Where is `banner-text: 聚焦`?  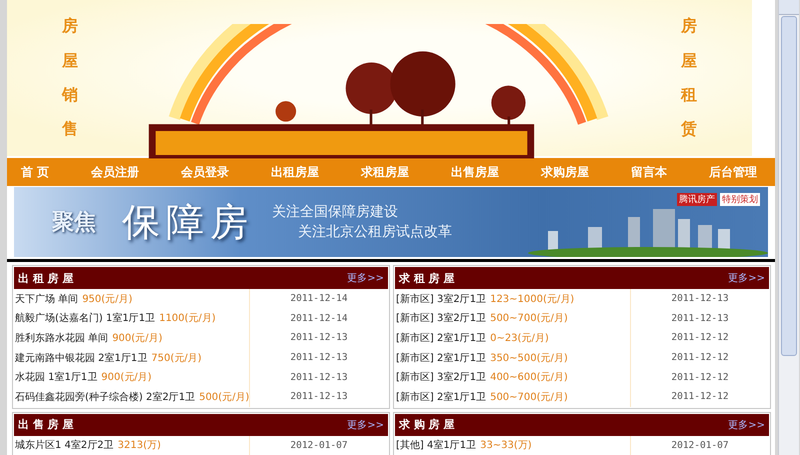
banner-text: 聚焦 is located at coordinates (74, 223).